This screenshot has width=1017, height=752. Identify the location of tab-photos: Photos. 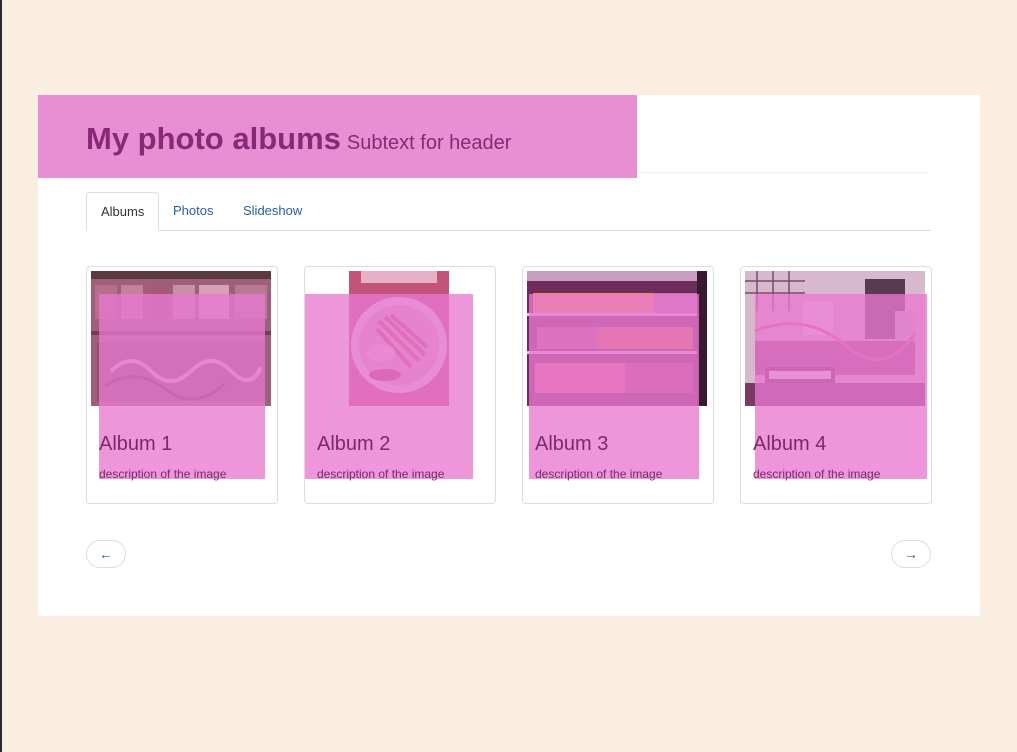
(193, 210).